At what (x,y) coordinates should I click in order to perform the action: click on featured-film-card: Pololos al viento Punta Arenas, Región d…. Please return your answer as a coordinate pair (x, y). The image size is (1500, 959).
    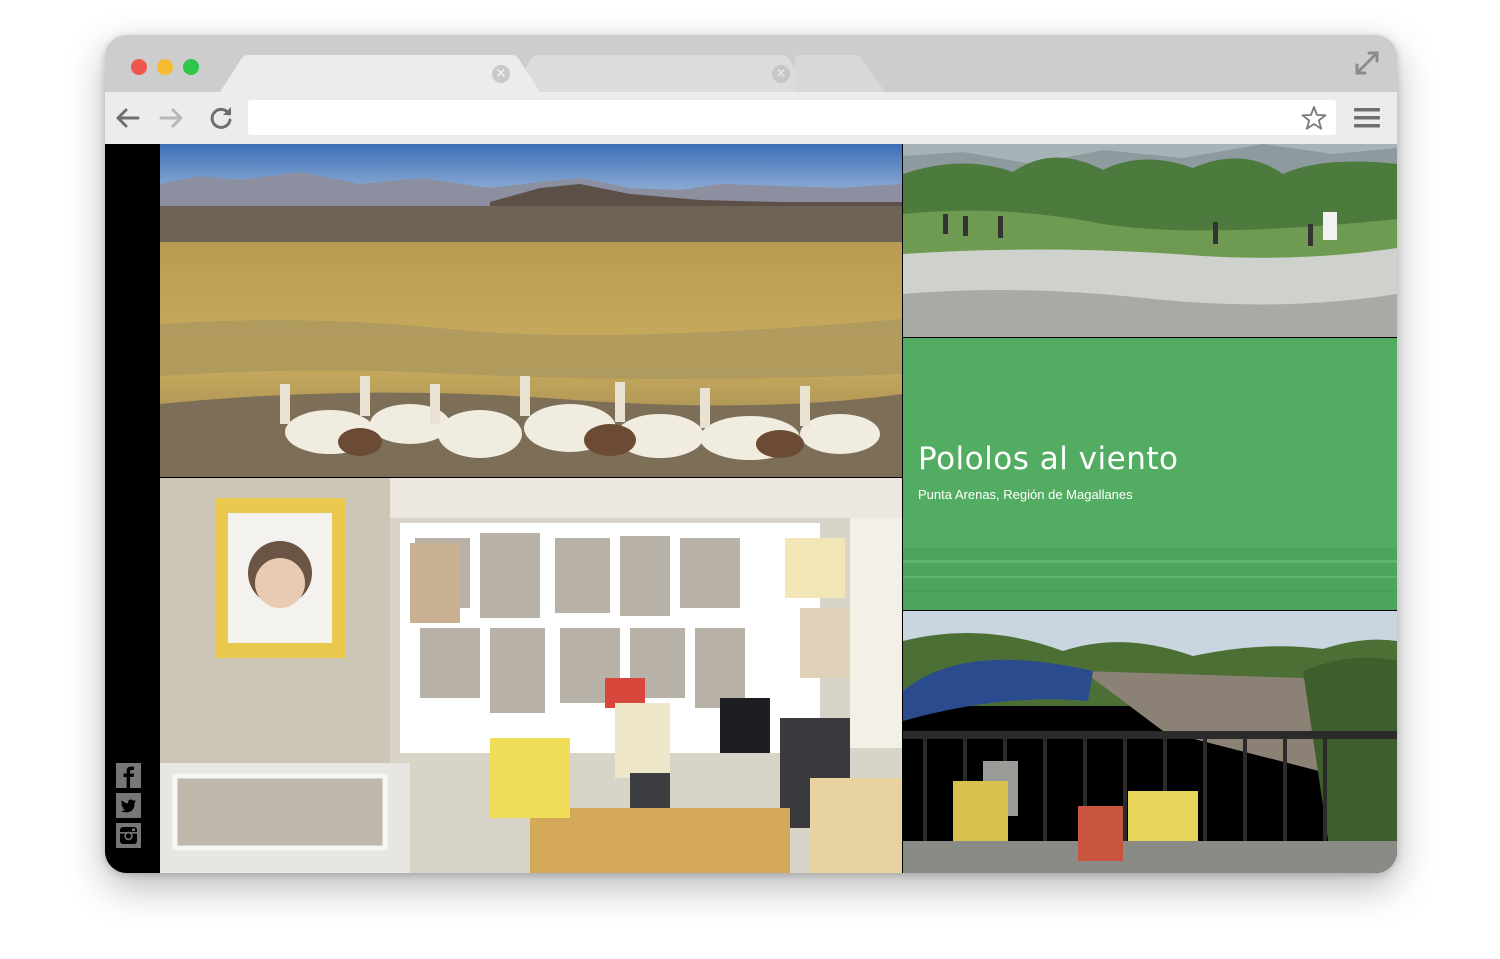
    Looking at the image, I should click on (1150, 474).